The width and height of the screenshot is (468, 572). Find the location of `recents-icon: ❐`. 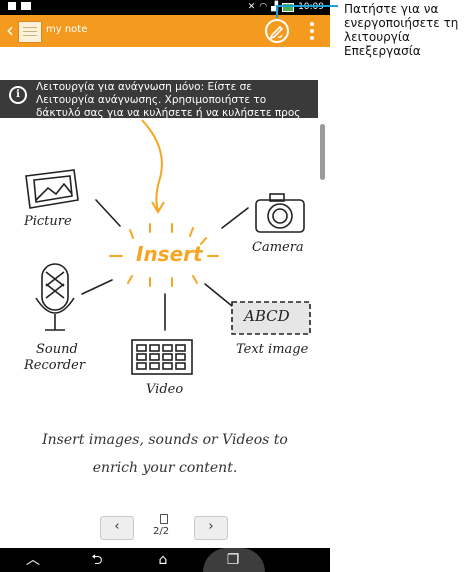

recents-icon: ❐ is located at coordinates (233, 560).